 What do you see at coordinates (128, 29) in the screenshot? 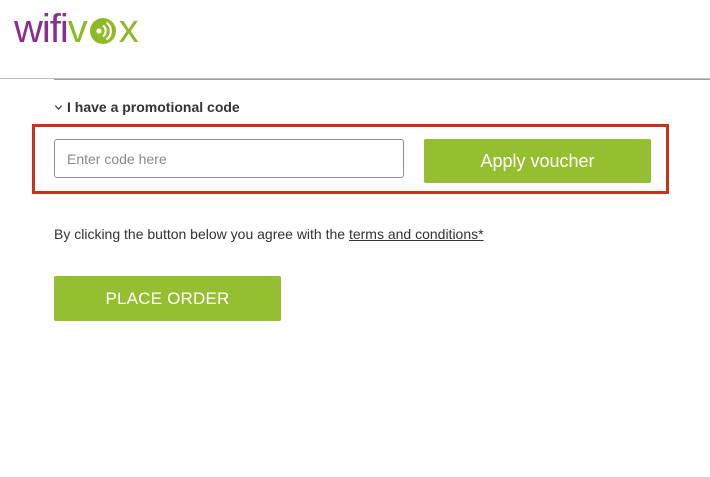
I see `logo-text-x: x` at bounding box center [128, 29].